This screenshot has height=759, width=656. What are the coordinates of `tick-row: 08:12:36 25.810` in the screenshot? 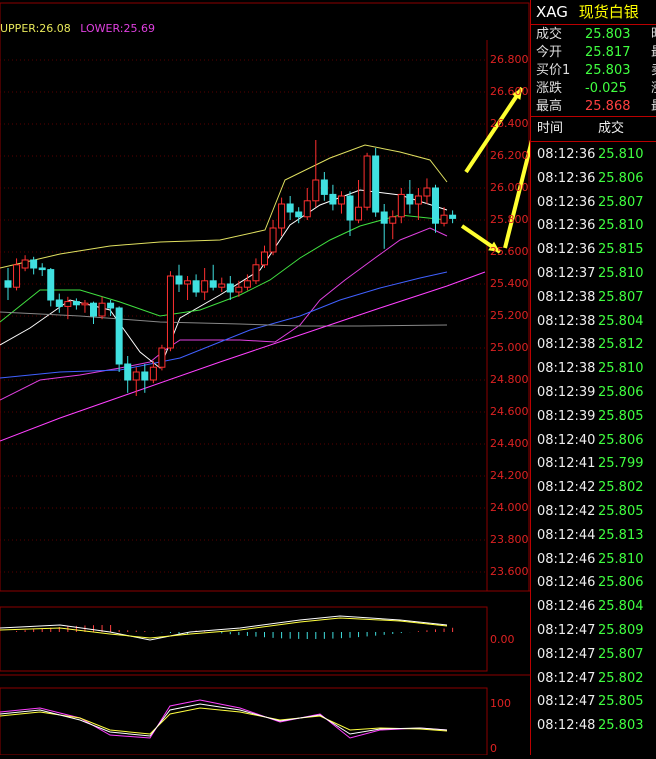 It's located at (593, 155).